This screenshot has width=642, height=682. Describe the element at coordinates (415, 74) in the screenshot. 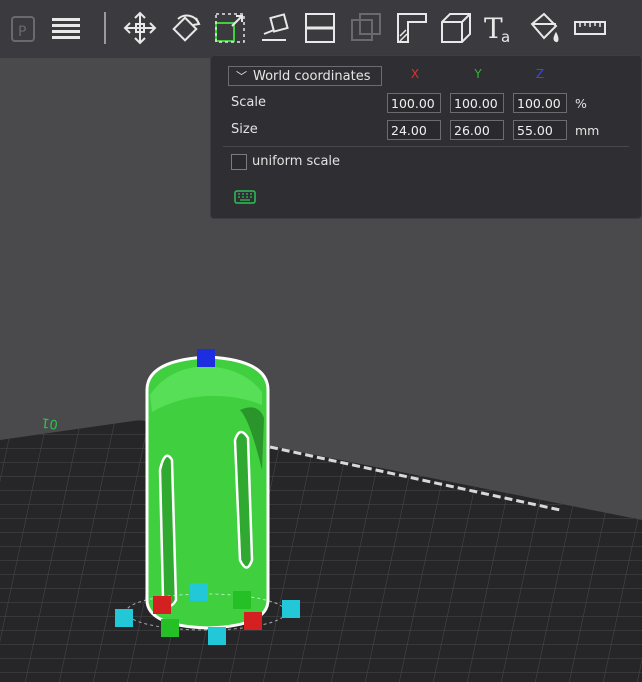

I see `axis-x-label: X` at that location.